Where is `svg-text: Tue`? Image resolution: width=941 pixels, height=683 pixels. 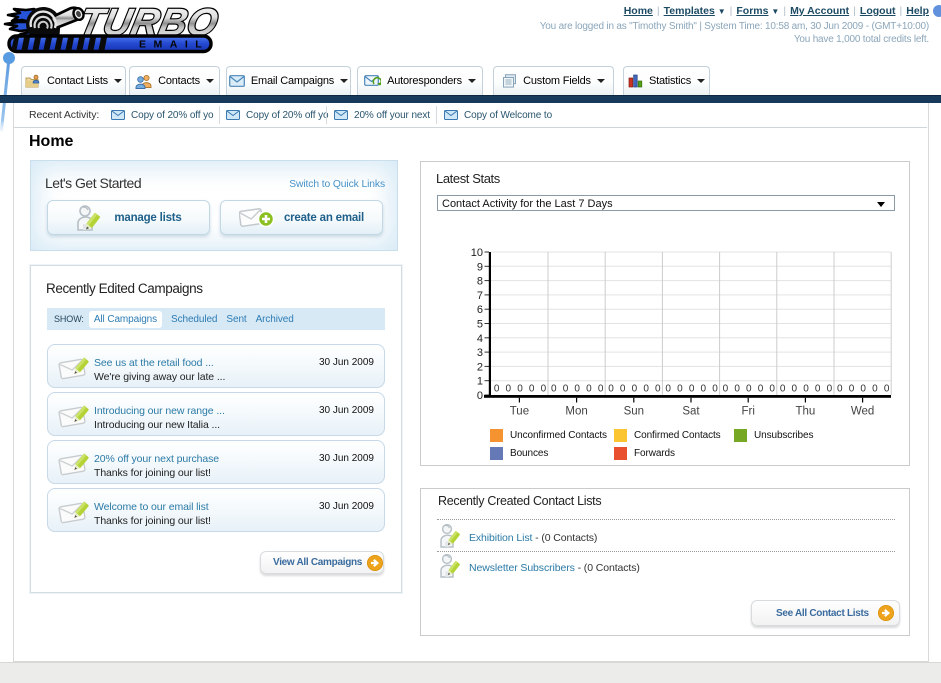 svg-text: Tue is located at coordinates (519, 412).